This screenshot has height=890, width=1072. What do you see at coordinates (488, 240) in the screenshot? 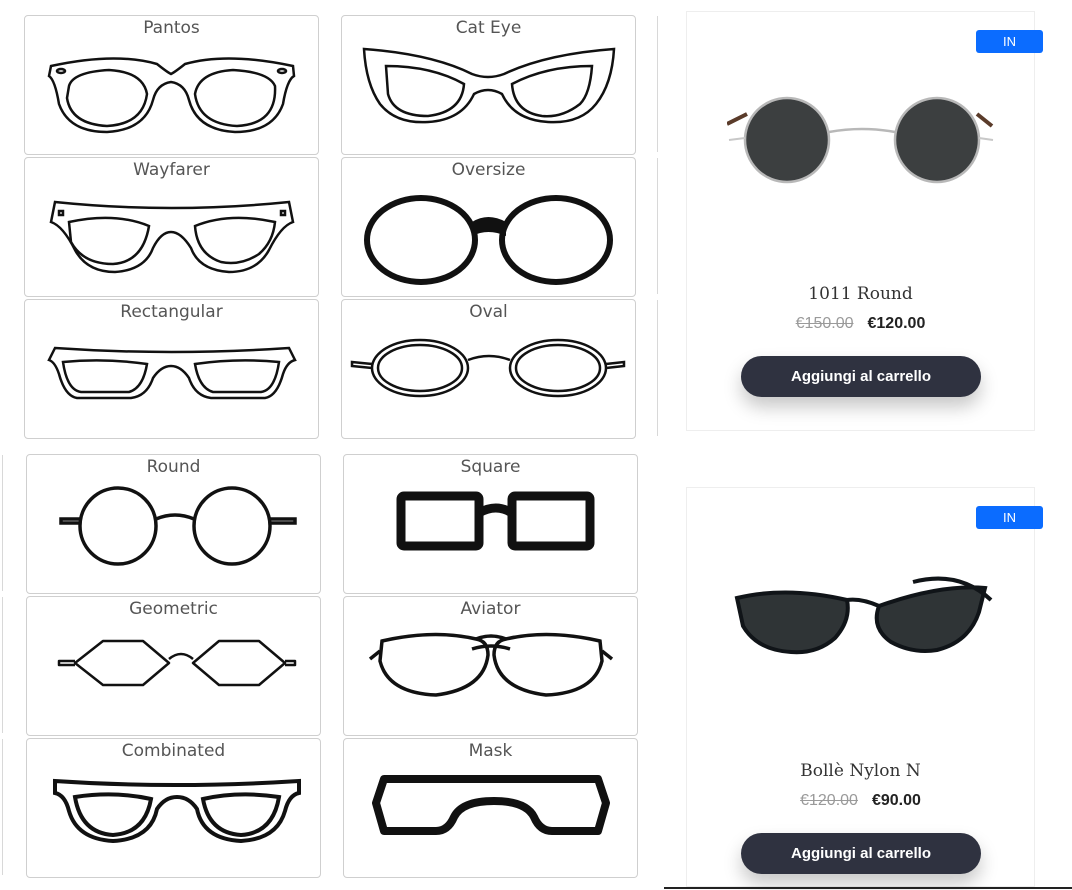
I see `oversize-glasses-icon` at bounding box center [488, 240].